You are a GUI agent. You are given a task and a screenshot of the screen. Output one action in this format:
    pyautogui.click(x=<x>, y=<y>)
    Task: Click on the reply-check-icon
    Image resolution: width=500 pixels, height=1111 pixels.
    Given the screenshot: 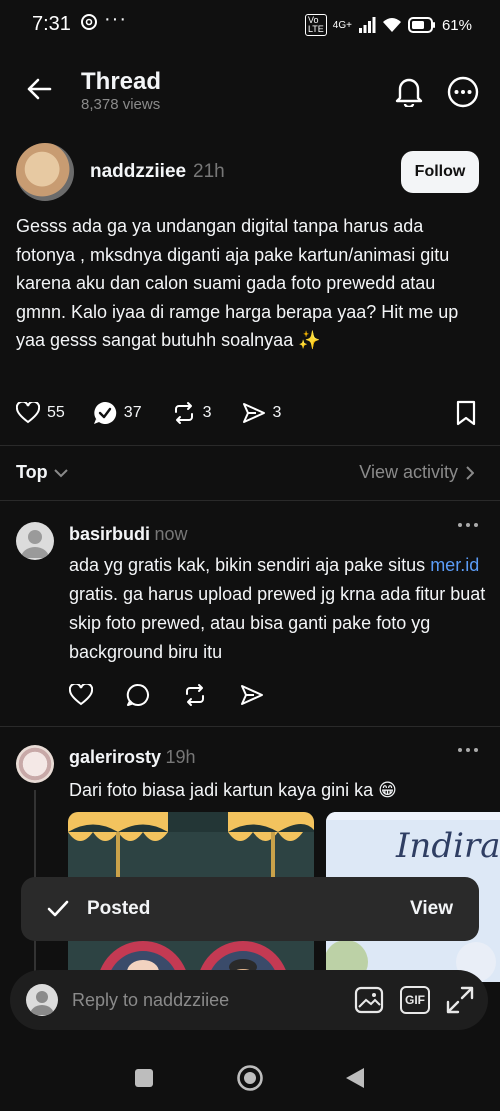 What is the action you would take?
    pyautogui.click(x=105, y=413)
    